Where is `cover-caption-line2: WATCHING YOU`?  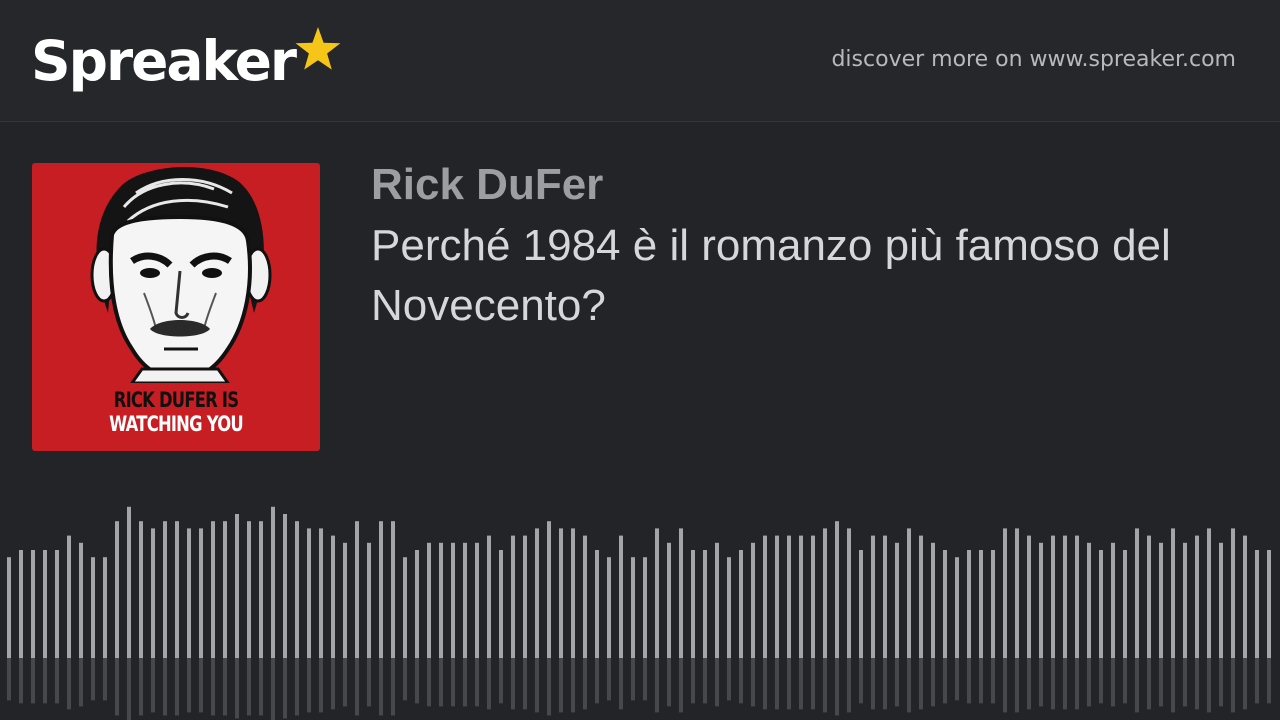 cover-caption-line2: WATCHING YOU is located at coordinates (176, 424).